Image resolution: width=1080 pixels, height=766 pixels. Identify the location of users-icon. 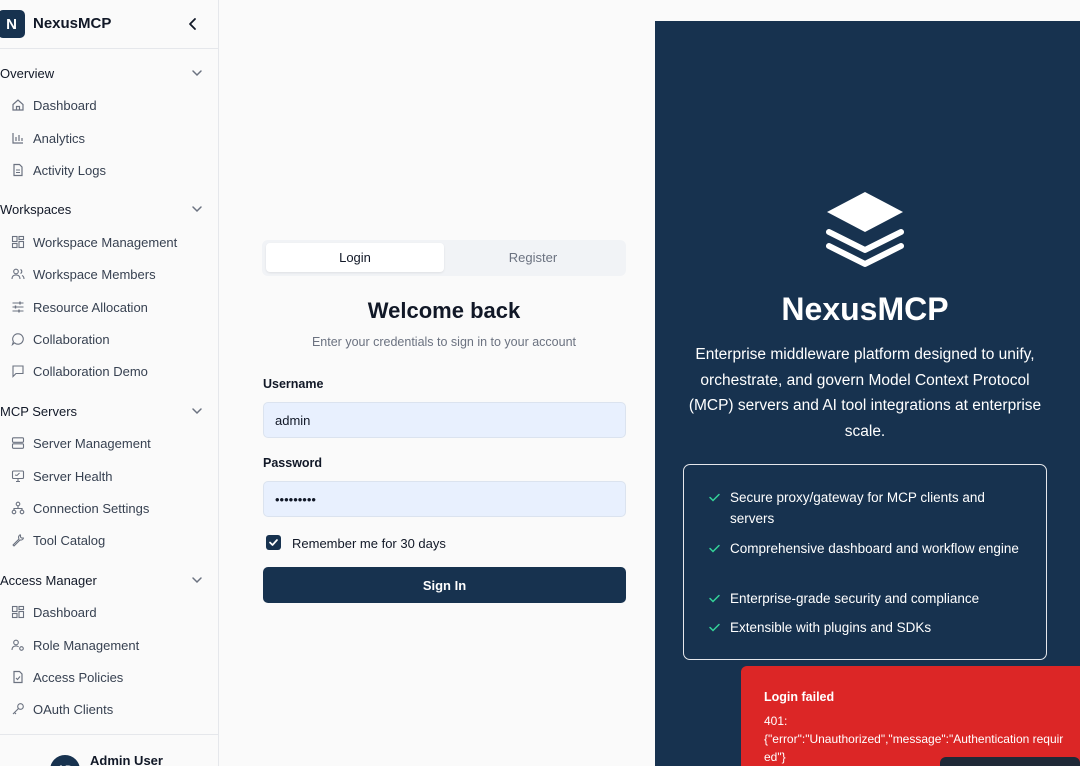
(18, 274).